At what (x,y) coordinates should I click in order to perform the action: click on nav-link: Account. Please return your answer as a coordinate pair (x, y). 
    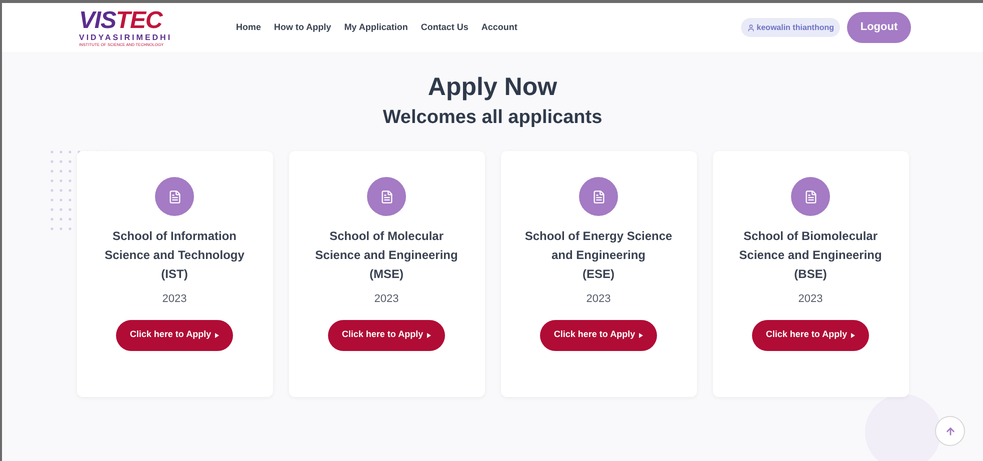
    Looking at the image, I should click on (499, 27).